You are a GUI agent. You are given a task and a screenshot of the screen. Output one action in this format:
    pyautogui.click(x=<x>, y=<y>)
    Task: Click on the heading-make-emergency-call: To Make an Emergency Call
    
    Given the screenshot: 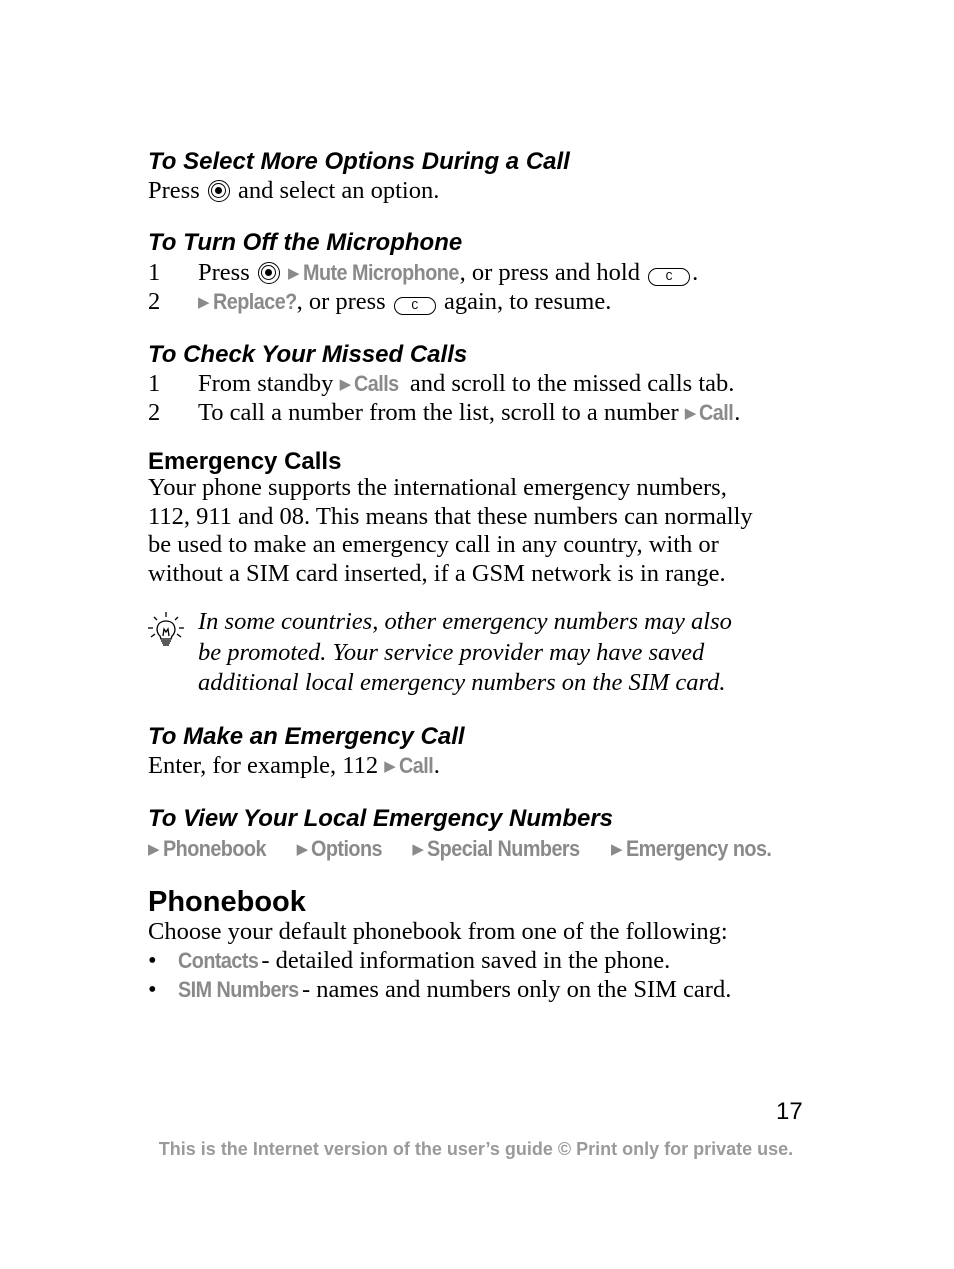 What is the action you would take?
    pyautogui.click(x=306, y=736)
    